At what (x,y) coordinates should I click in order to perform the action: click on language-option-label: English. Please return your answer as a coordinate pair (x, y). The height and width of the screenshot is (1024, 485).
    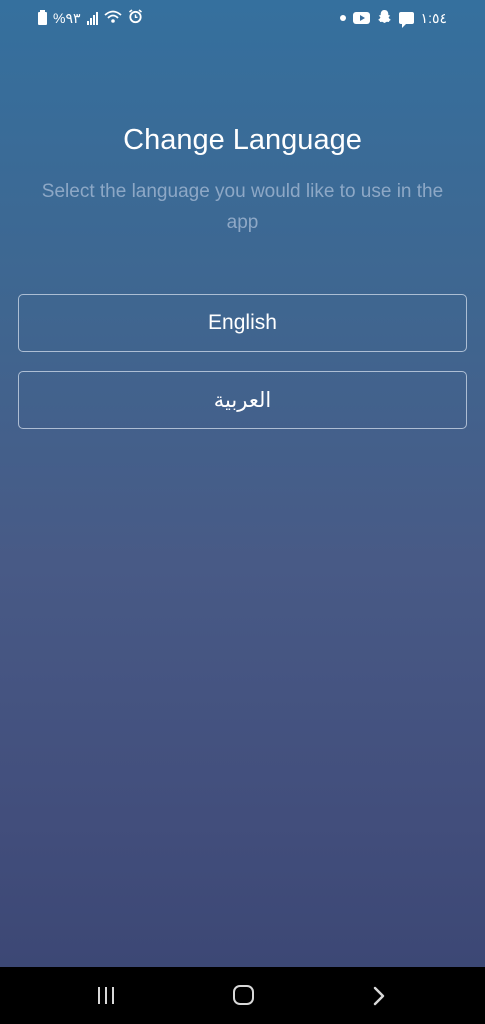
    Looking at the image, I should click on (242, 322).